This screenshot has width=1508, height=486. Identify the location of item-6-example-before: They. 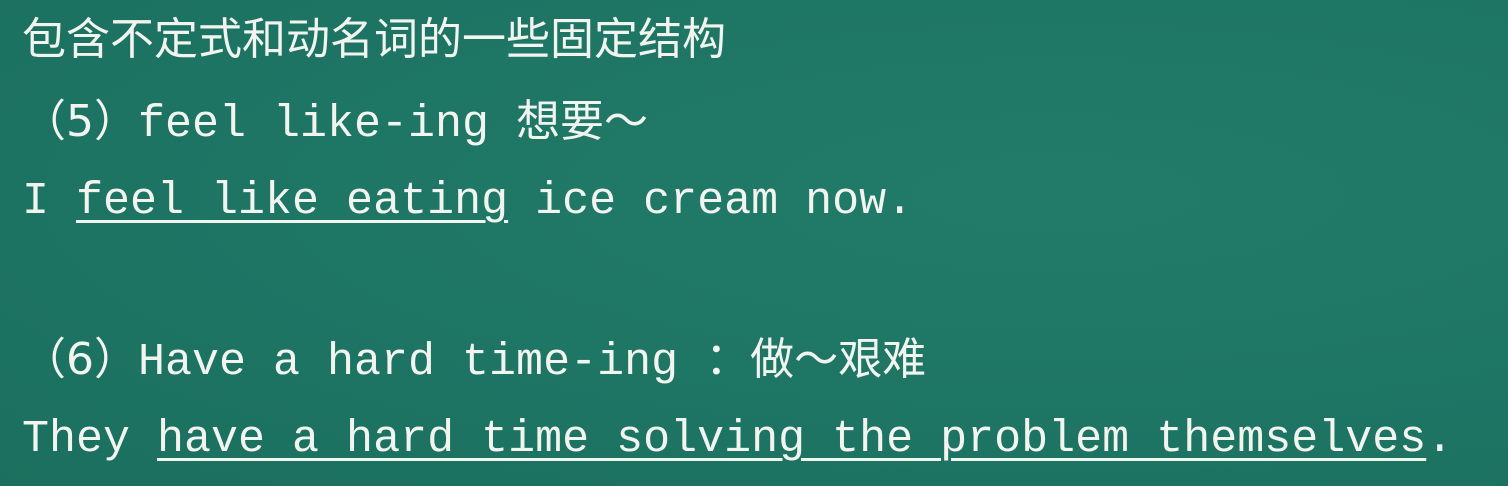
(90, 439).